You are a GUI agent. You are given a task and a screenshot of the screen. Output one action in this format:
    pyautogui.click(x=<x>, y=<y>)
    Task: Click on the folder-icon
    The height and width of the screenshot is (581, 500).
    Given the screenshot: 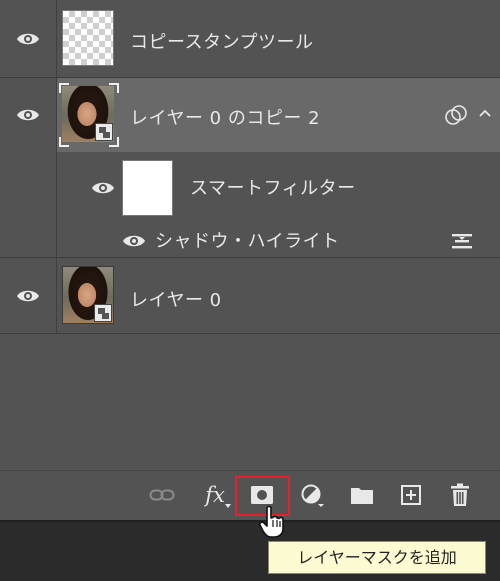 What is the action you would take?
    pyautogui.click(x=362, y=496)
    